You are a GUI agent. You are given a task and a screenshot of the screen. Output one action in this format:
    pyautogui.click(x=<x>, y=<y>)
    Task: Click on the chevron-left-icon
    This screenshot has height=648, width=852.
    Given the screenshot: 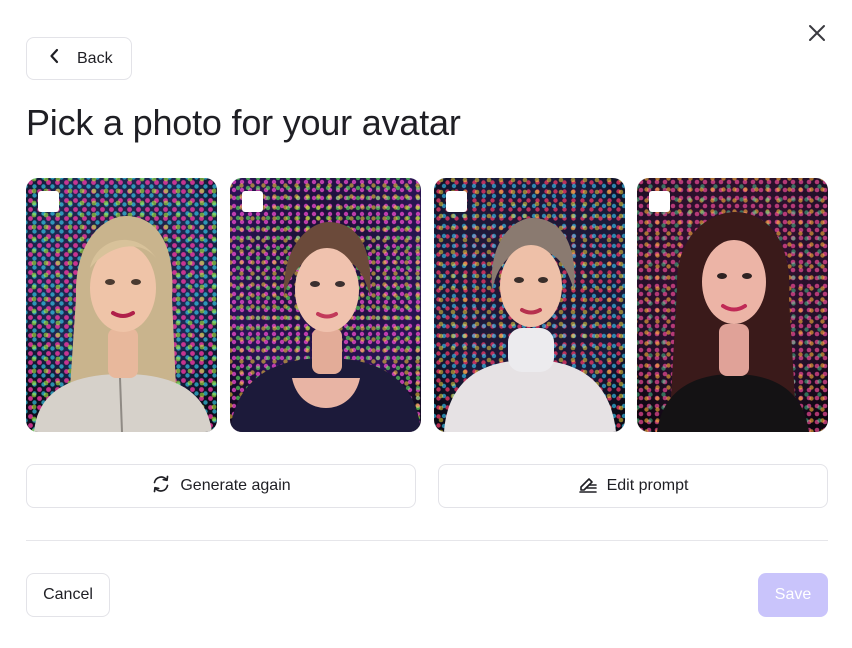 What is the action you would take?
    pyautogui.click(x=54, y=58)
    